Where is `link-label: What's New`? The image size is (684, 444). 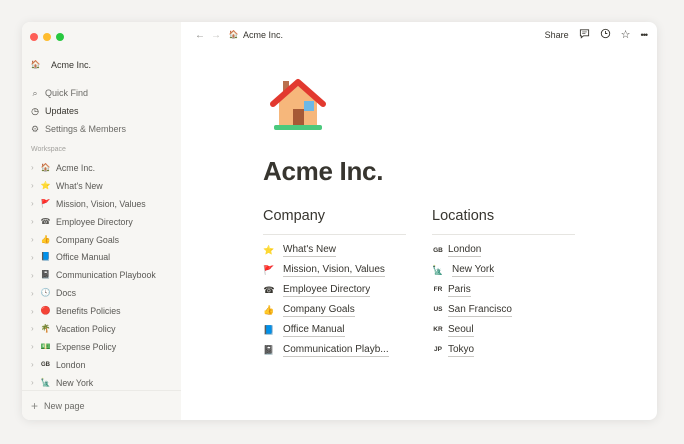 link-label: What's New is located at coordinates (310, 251).